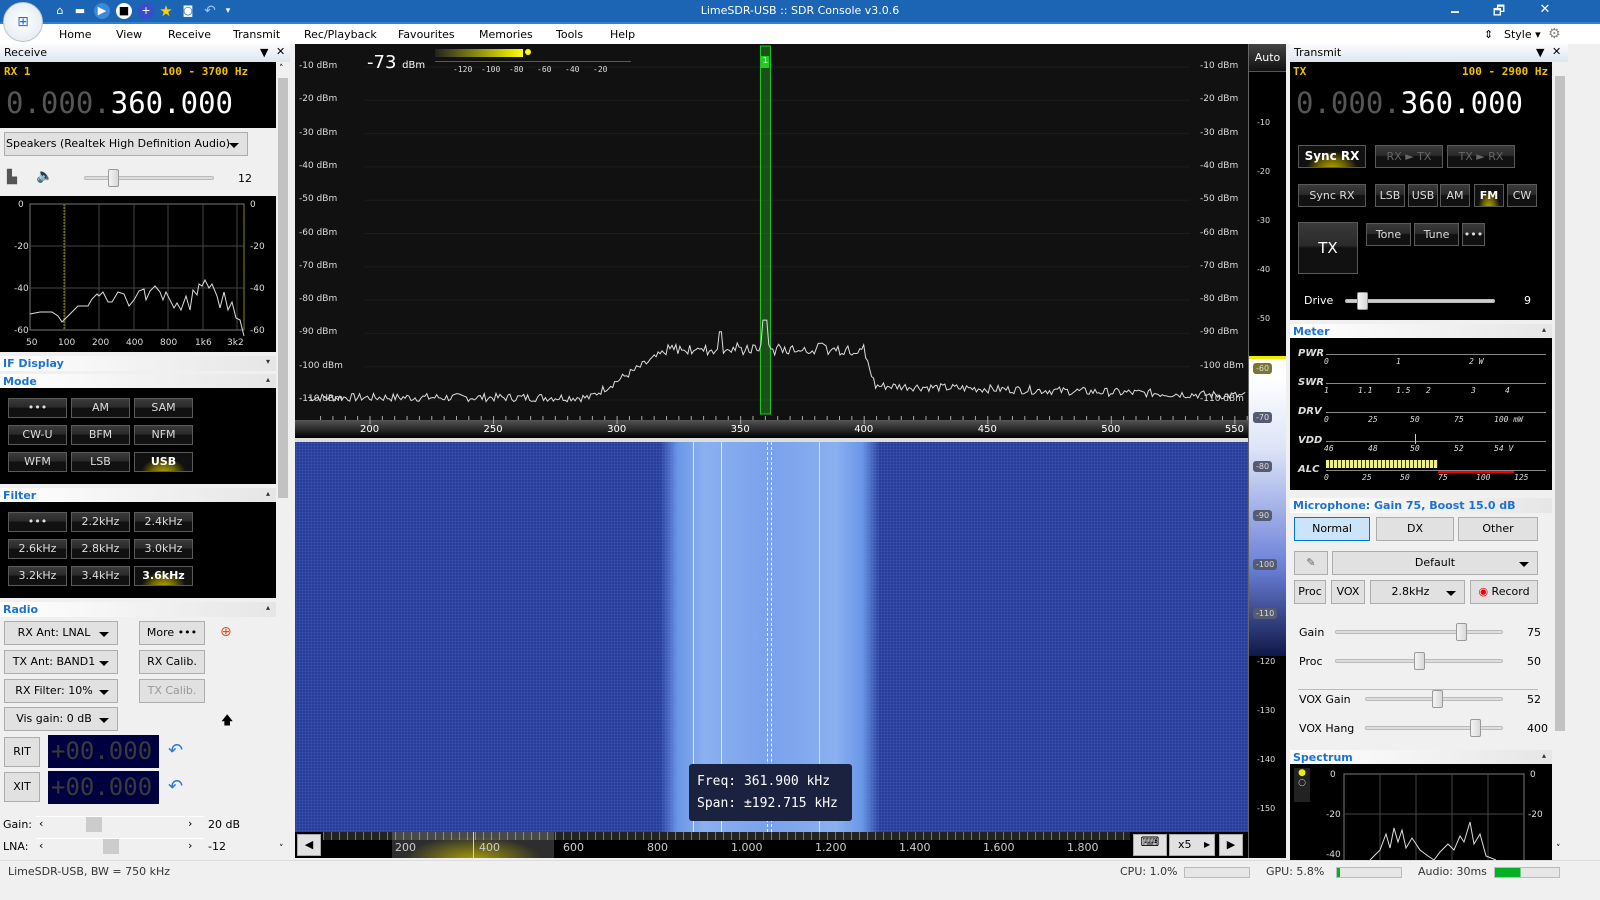 This screenshot has height=900, width=1600. I want to click on sync-rx-button: Sync RX, so click(1332, 195).